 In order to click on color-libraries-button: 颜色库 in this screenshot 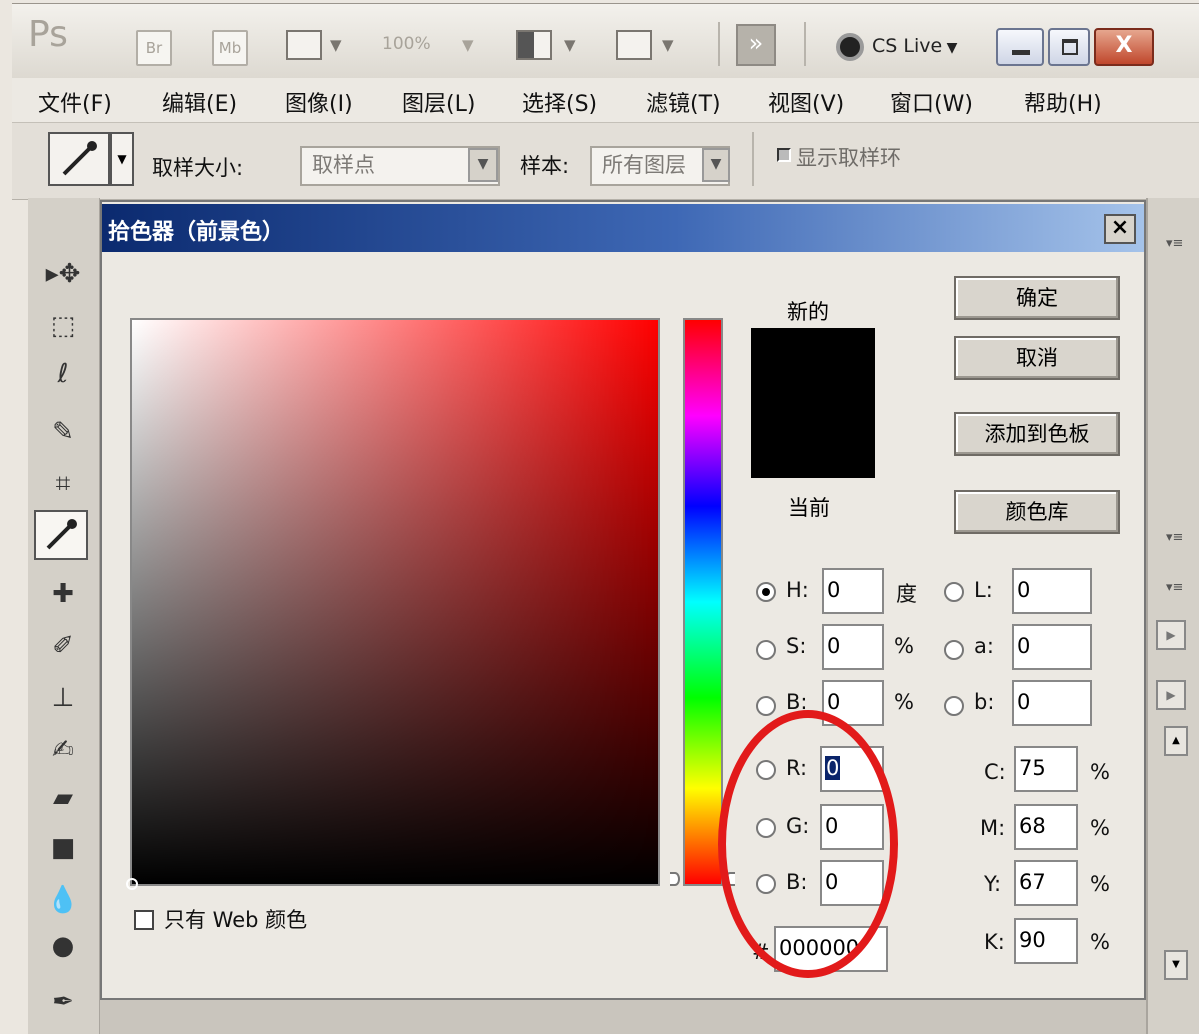, I will do `click(1037, 512)`.